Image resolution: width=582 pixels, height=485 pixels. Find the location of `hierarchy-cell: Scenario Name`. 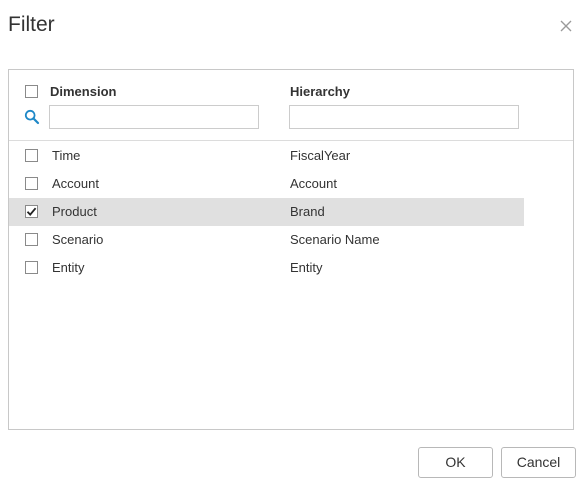

hierarchy-cell: Scenario Name is located at coordinates (335, 239).